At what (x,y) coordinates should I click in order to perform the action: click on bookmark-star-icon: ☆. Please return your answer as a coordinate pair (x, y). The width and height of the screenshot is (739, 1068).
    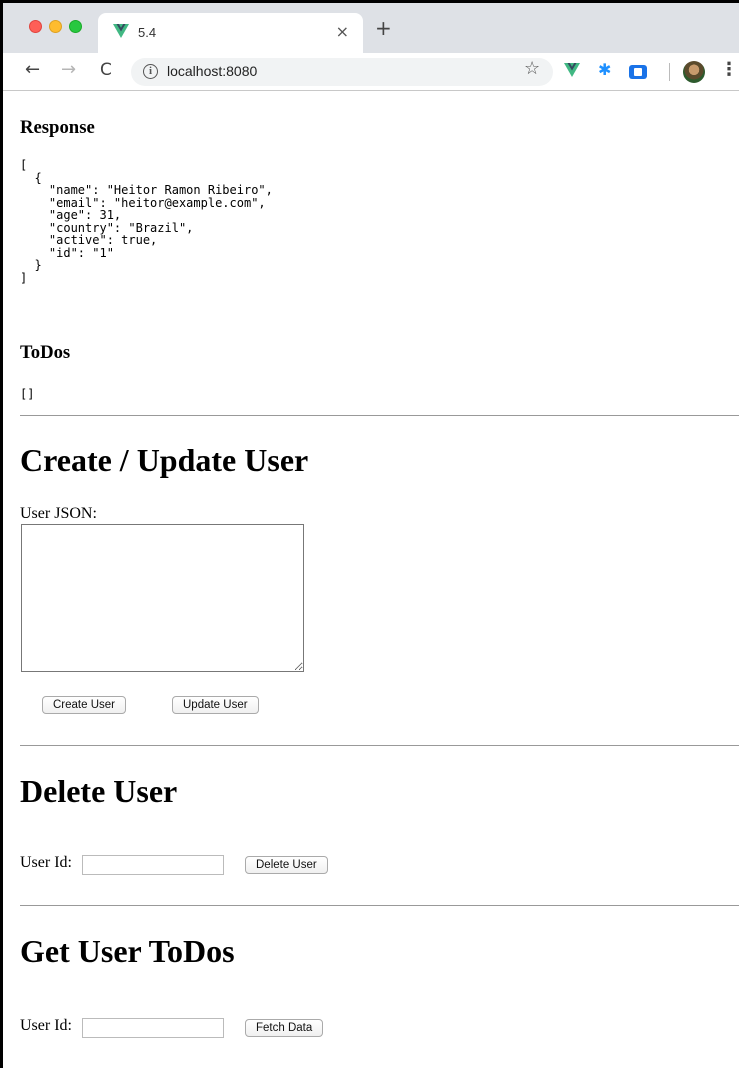
    Looking at the image, I should click on (532, 69).